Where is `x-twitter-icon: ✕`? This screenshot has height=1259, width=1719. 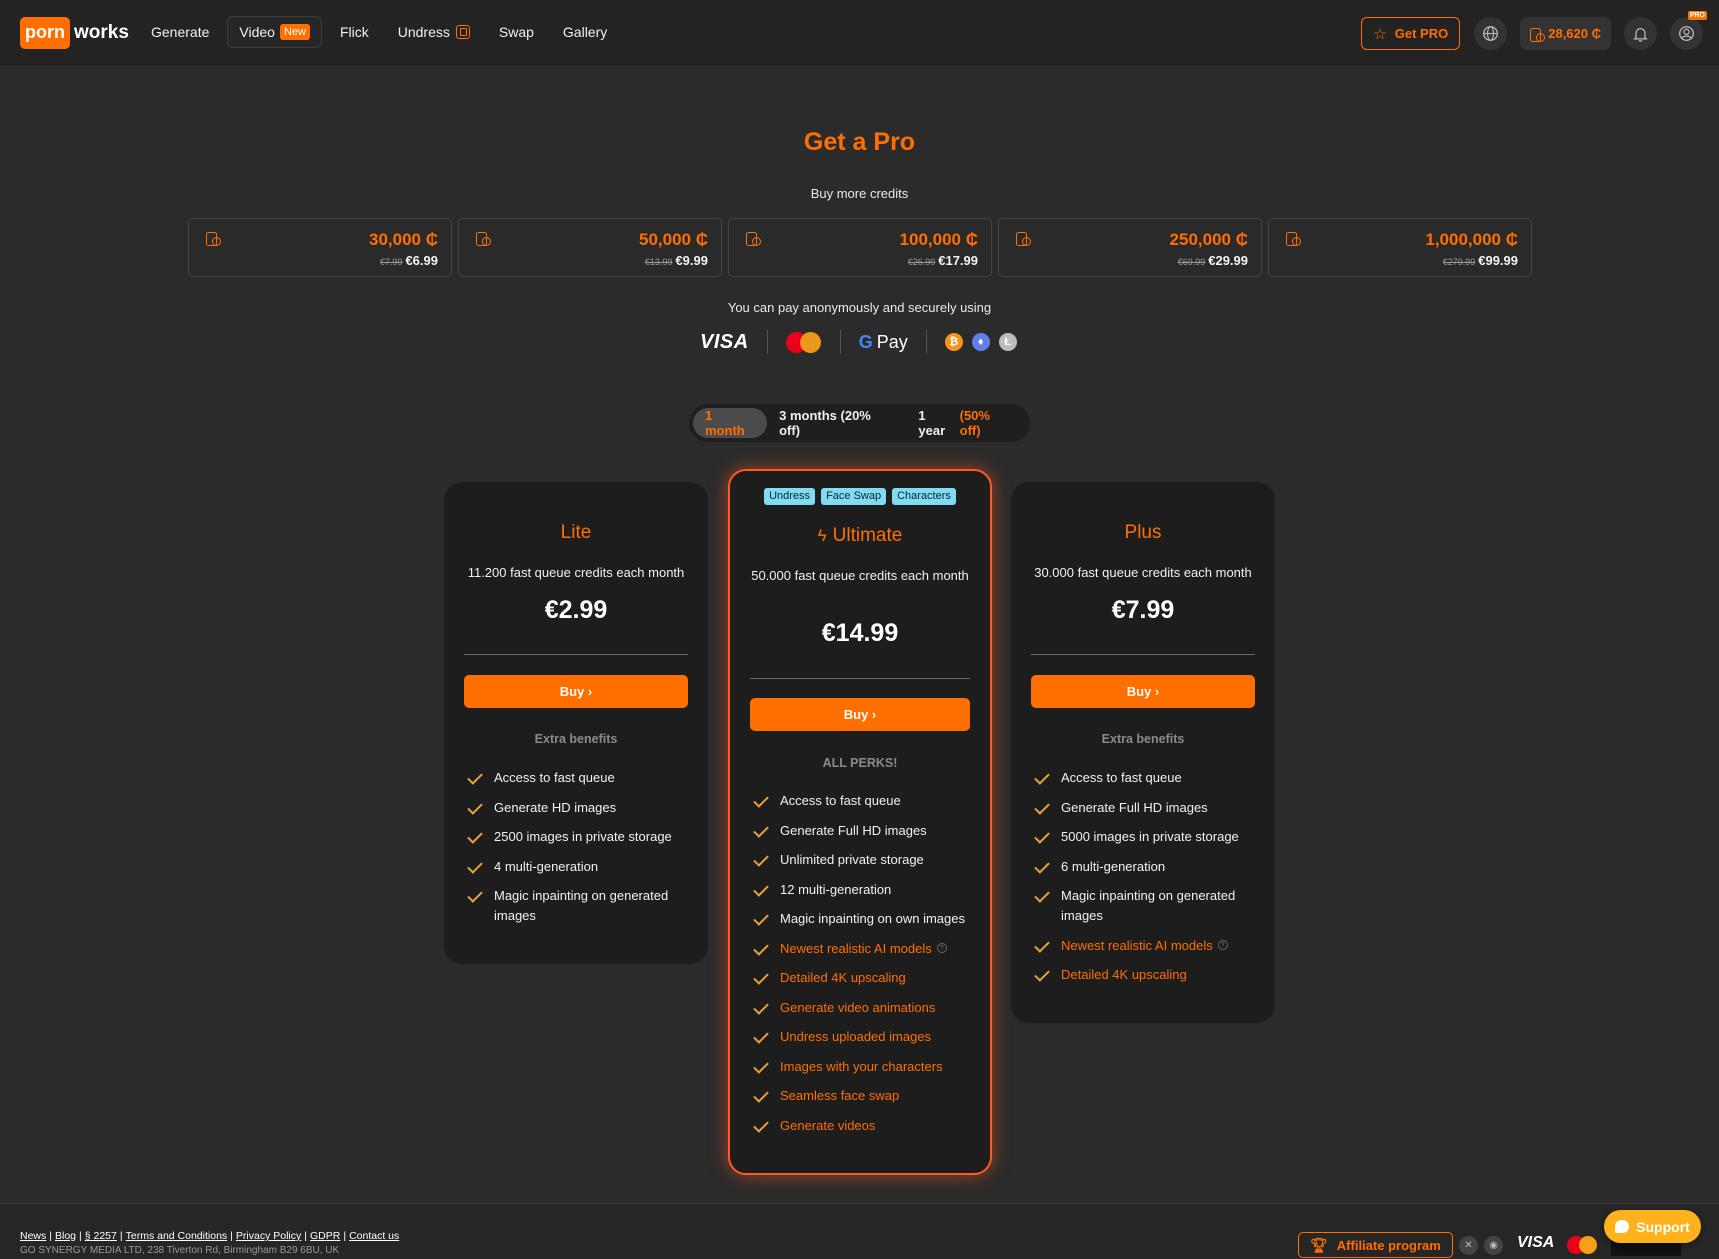
x-twitter-icon: ✕ is located at coordinates (1468, 1245).